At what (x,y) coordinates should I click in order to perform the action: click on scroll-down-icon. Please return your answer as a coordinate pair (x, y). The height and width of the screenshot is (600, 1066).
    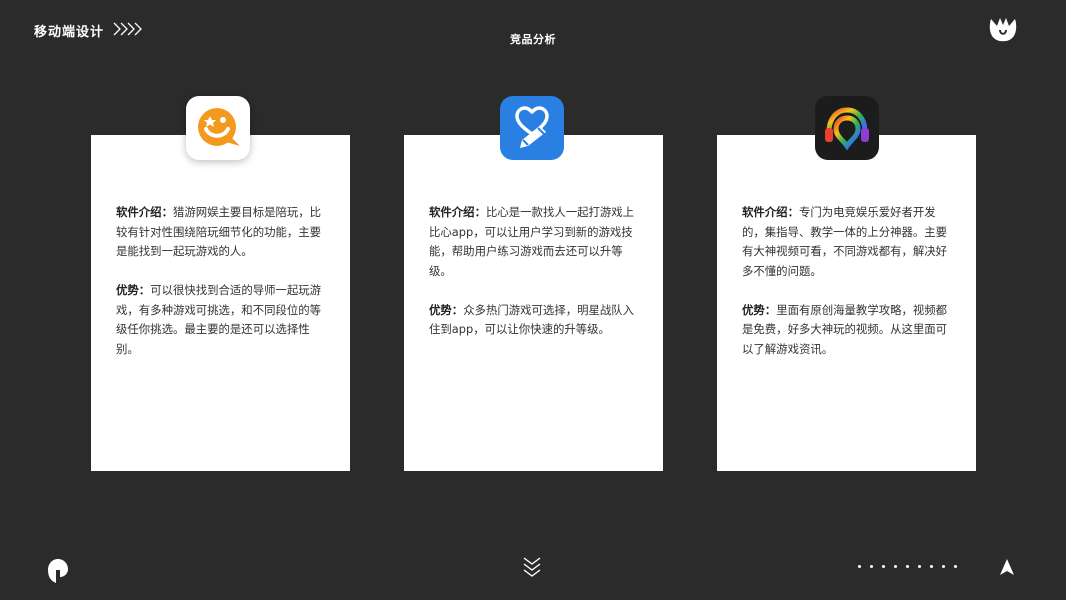
    Looking at the image, I should click on (532, 567).